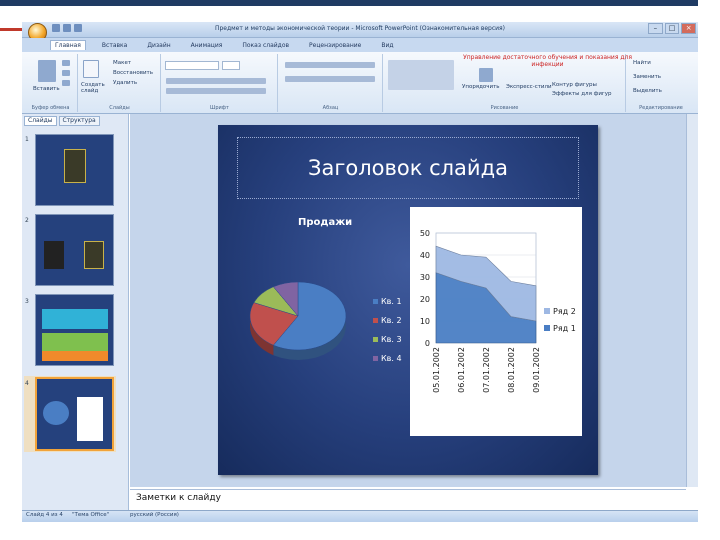  Describe the element at coordinates (564, 328) in the screenshot. I see `legend-label: Ряд 1` at that location.